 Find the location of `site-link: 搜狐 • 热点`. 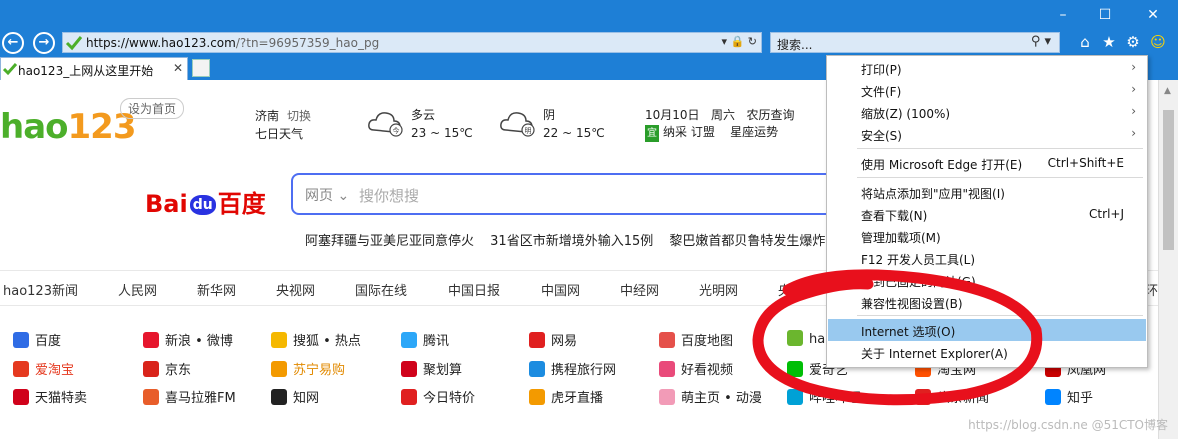

site-link: 搜狐 • 热点 is located at coordinates (316, 339).